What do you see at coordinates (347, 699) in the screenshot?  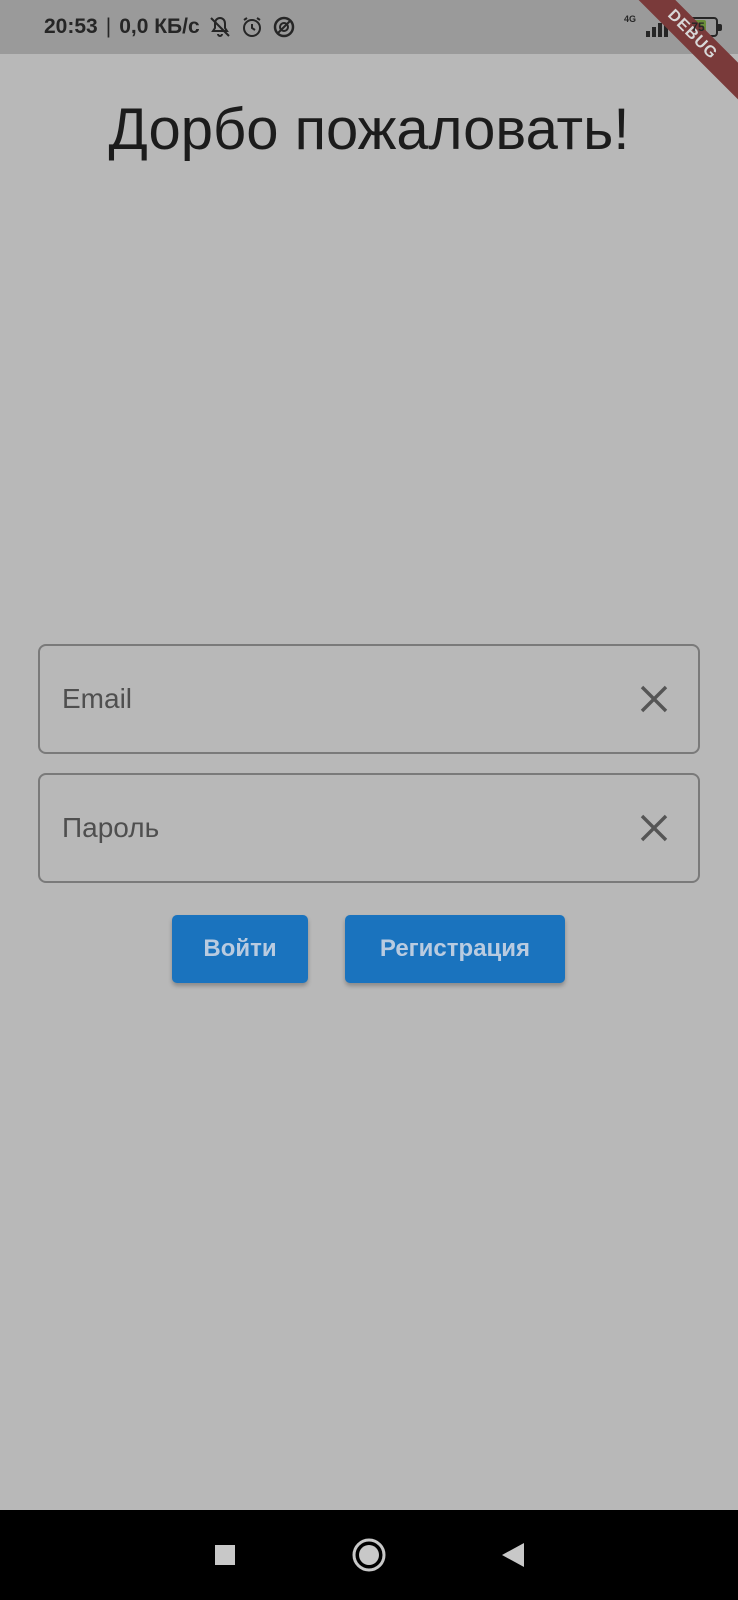 I see `email-input` at bounding box center [347, 699].